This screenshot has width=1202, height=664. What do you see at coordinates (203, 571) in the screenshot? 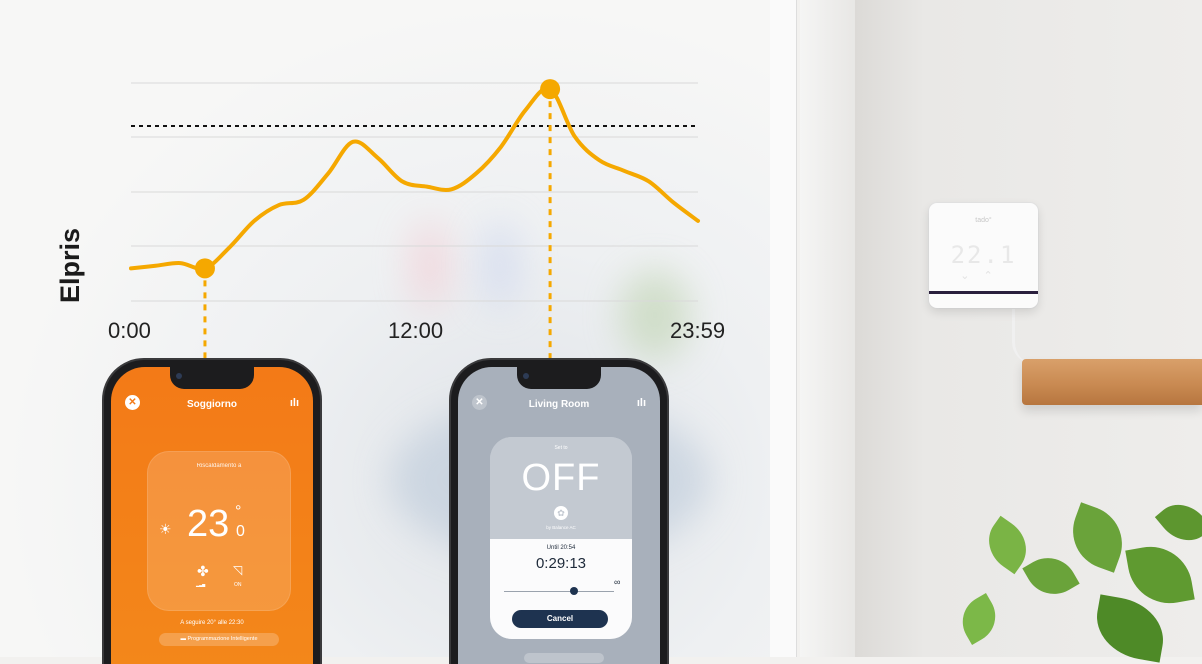
I see `fan-icon: ✤` at bounding box center [203, 571].